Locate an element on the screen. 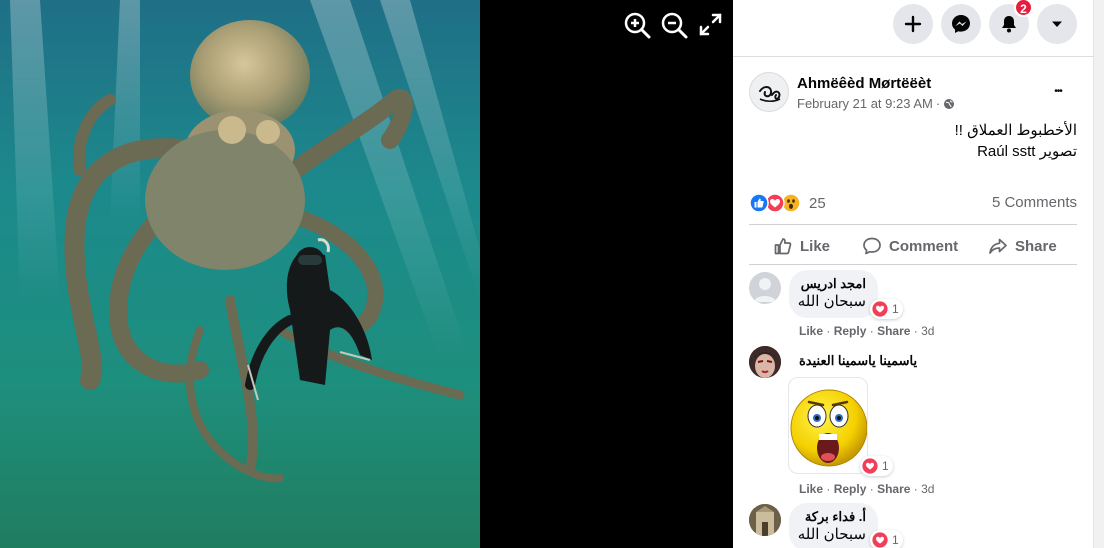 The image size is (1104, 548). account-menu-button is located at coordinates (1057, 24).